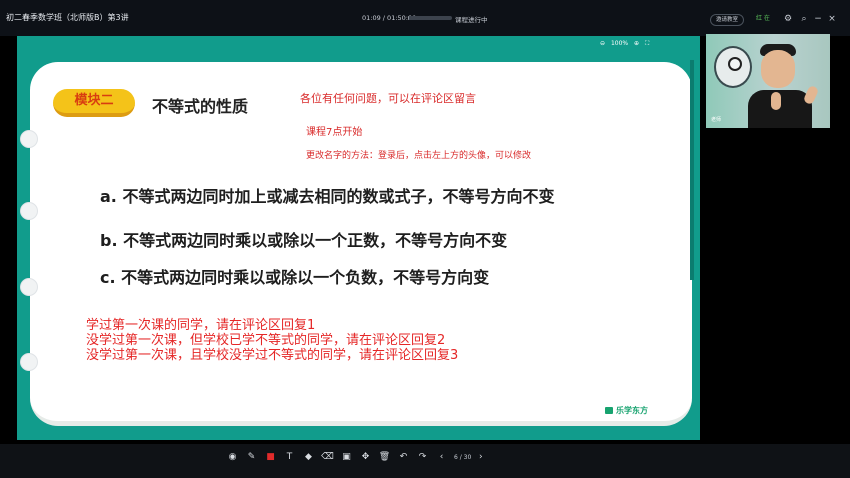  Describe the element at coordinates (733, 67) in the screenshot. I see `robot-mascot` at that location.